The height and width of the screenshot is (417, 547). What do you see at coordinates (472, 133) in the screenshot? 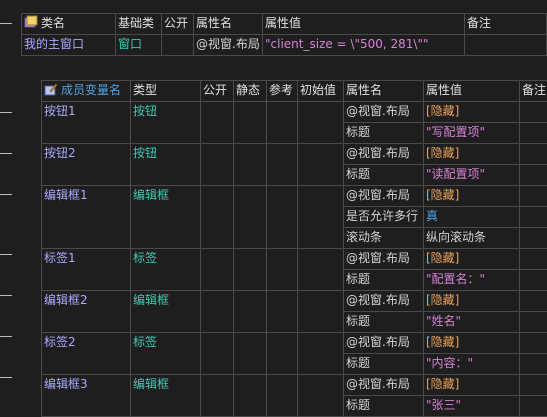
I see `prop-value-cell: "写配置项"` at bounding box center [472, 133].